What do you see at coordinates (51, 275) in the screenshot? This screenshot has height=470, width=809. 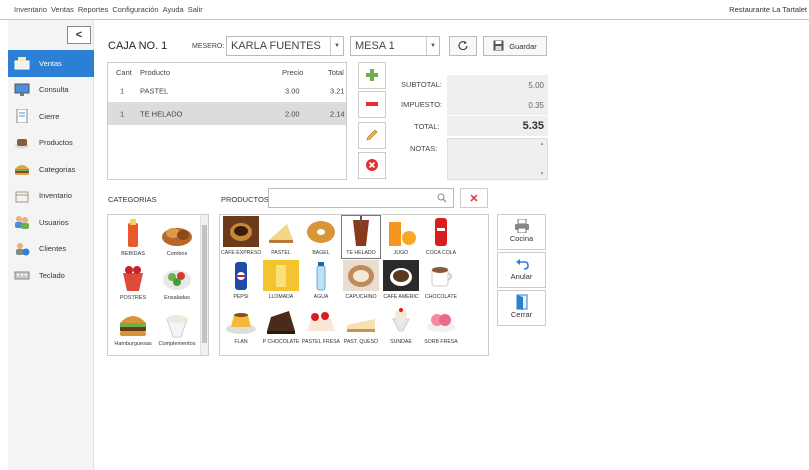 I see `sidebar-item-teclado: Teclado` at bounding box center [51, 275].